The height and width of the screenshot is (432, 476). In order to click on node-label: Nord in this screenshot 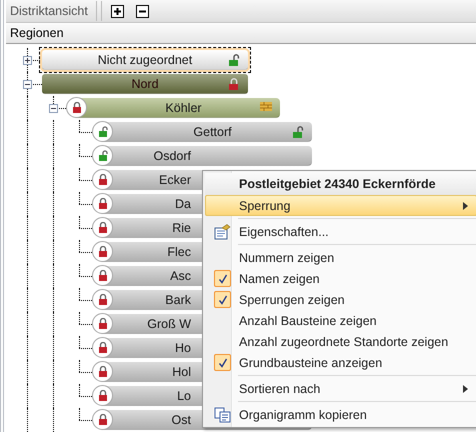, I will do `click(145, 83)`.